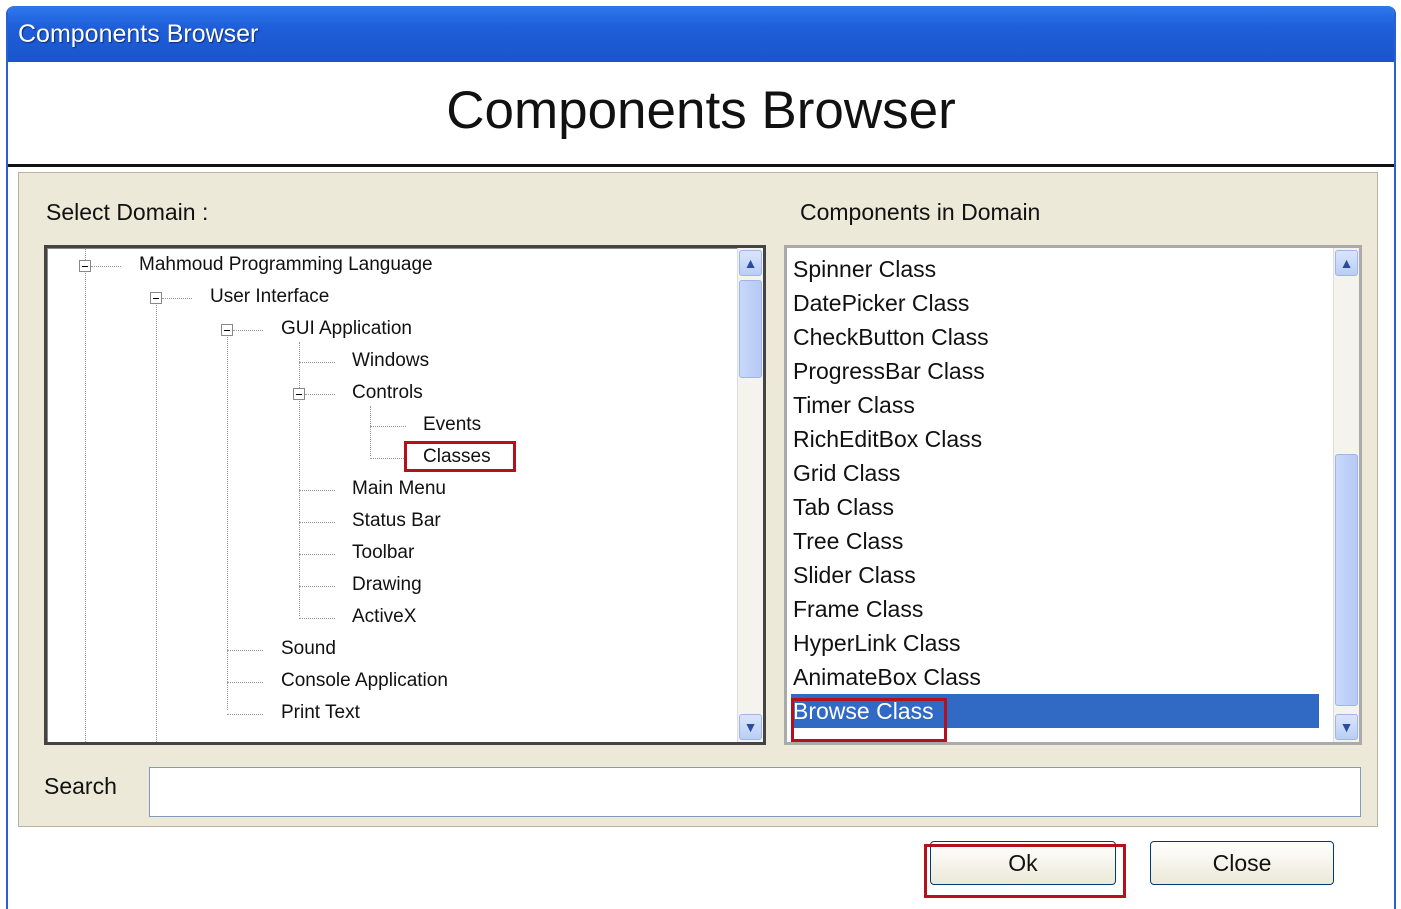 Image resolution: width=1401 pixels, height=909 pixels. I want to click on search-input, so click(755, 792).